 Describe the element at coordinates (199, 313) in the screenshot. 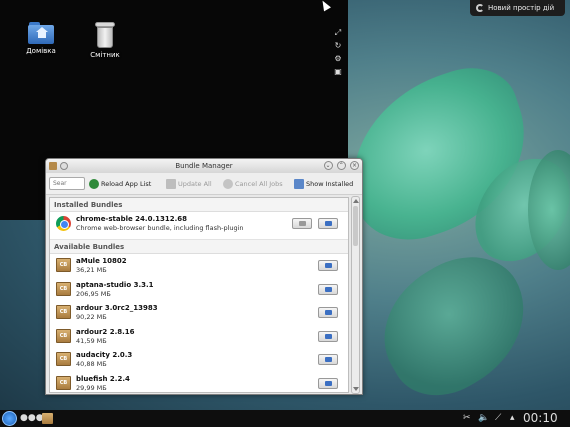

I see `available-bundle-row: CB ardour 3.0rc2_13983 90,22 МБ` at that location.